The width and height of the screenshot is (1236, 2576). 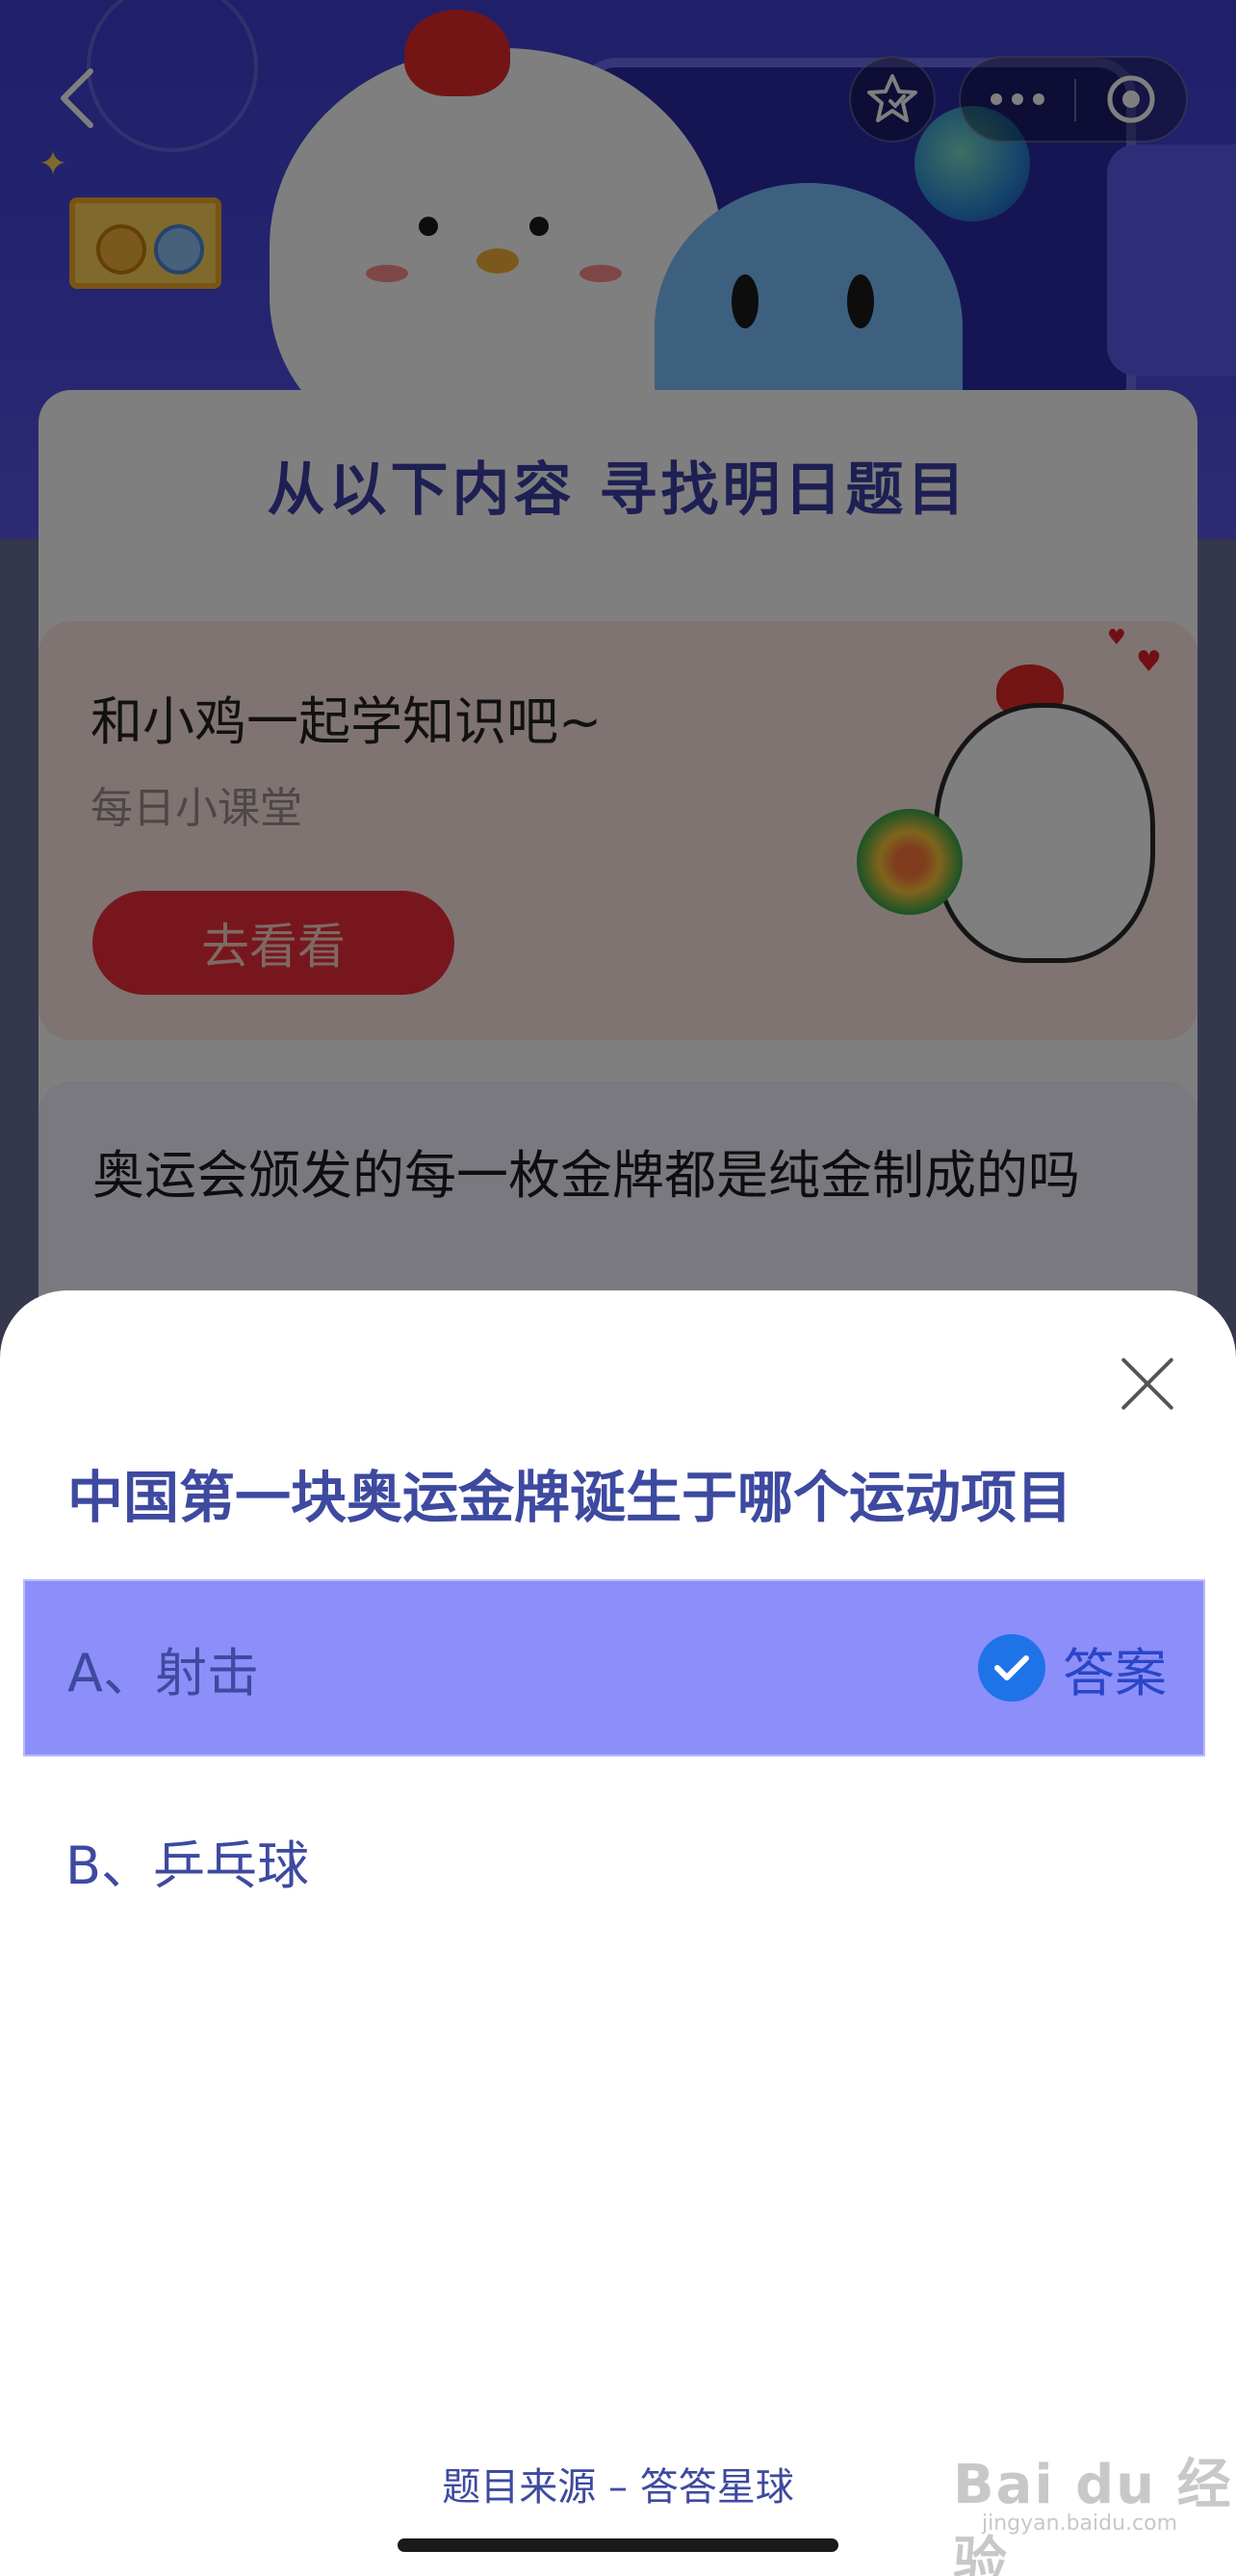 I want to click on option-label: B、乒乓球, so click(x=187, y=1865).